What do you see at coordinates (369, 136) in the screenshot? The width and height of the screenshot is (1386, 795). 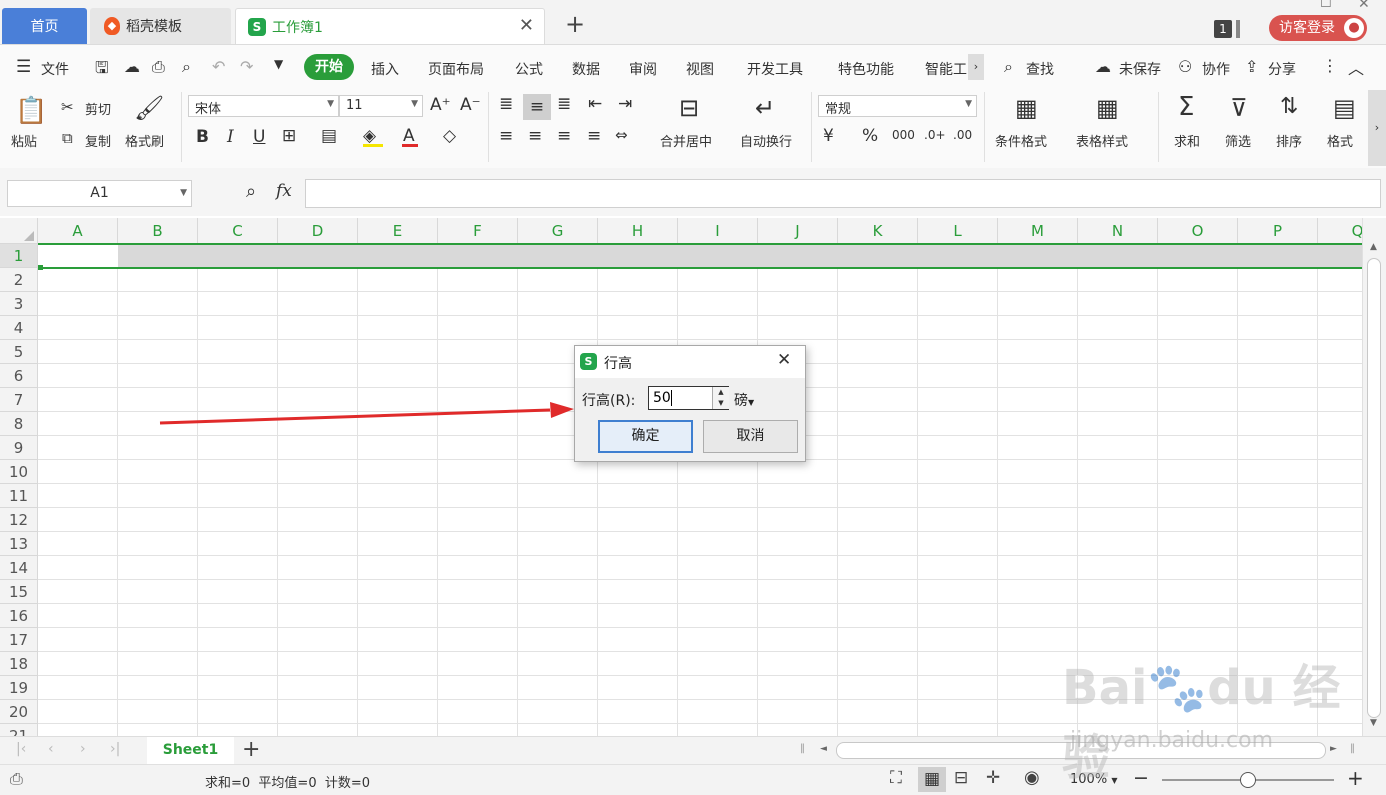 I see `fill-color-icon: ◈` at bounding box center [369, 136].